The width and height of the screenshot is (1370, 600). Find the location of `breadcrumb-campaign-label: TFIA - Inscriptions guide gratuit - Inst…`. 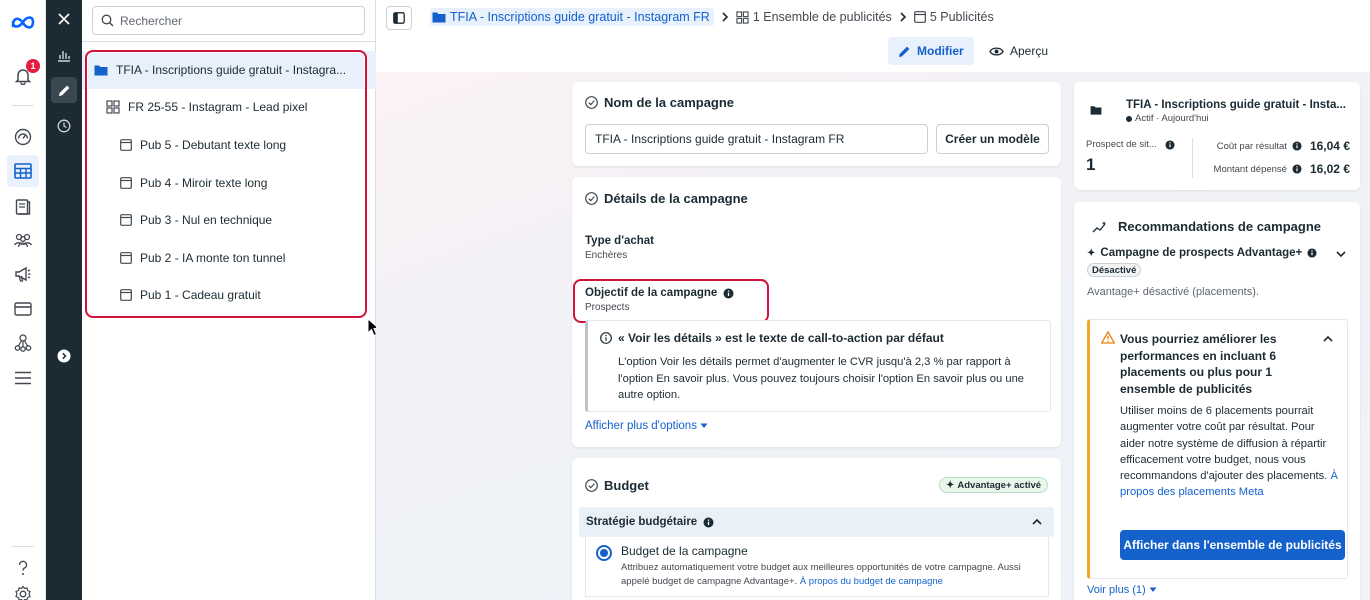

breadcrumb-campaign-label: TFIA - Inscriptions guide gratuit - Inst… is located at coordinates (580, 17).